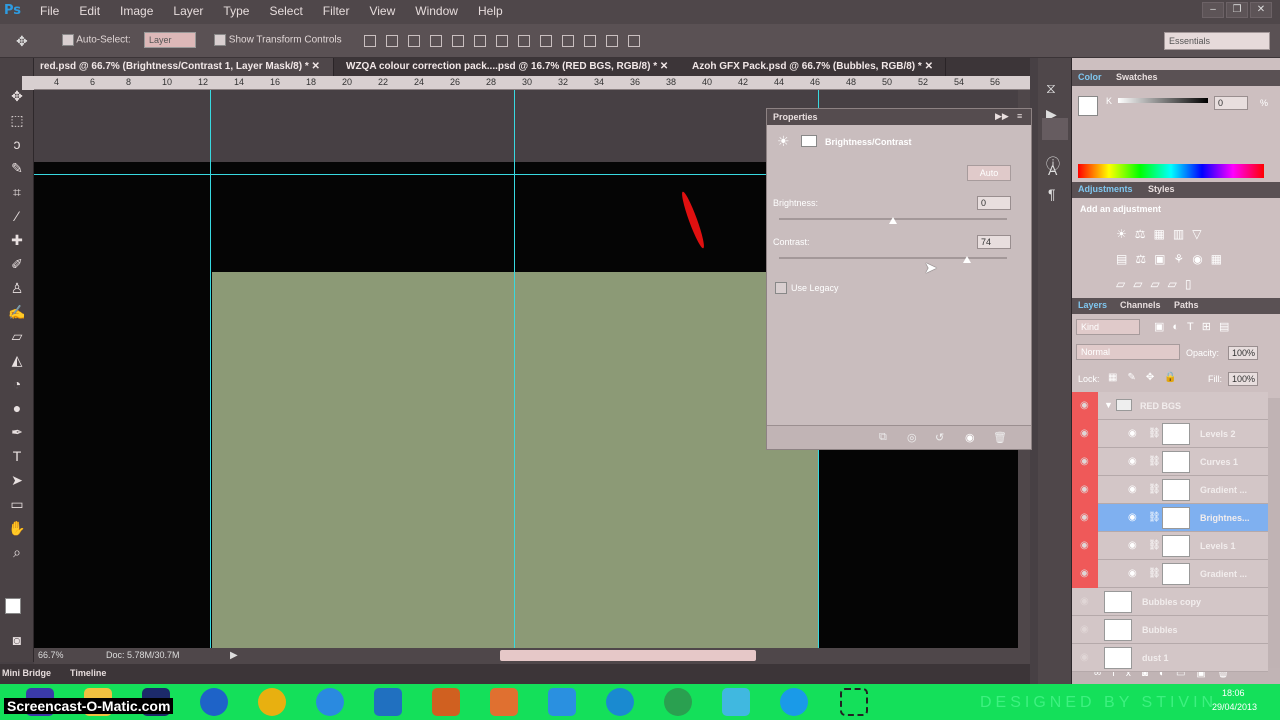 This screenshot has height=720, width=1280. What do you see at coordinates (89, 11) in the screenshot?
I see `menu-edit: Edit` at bounding box center [89, 11].